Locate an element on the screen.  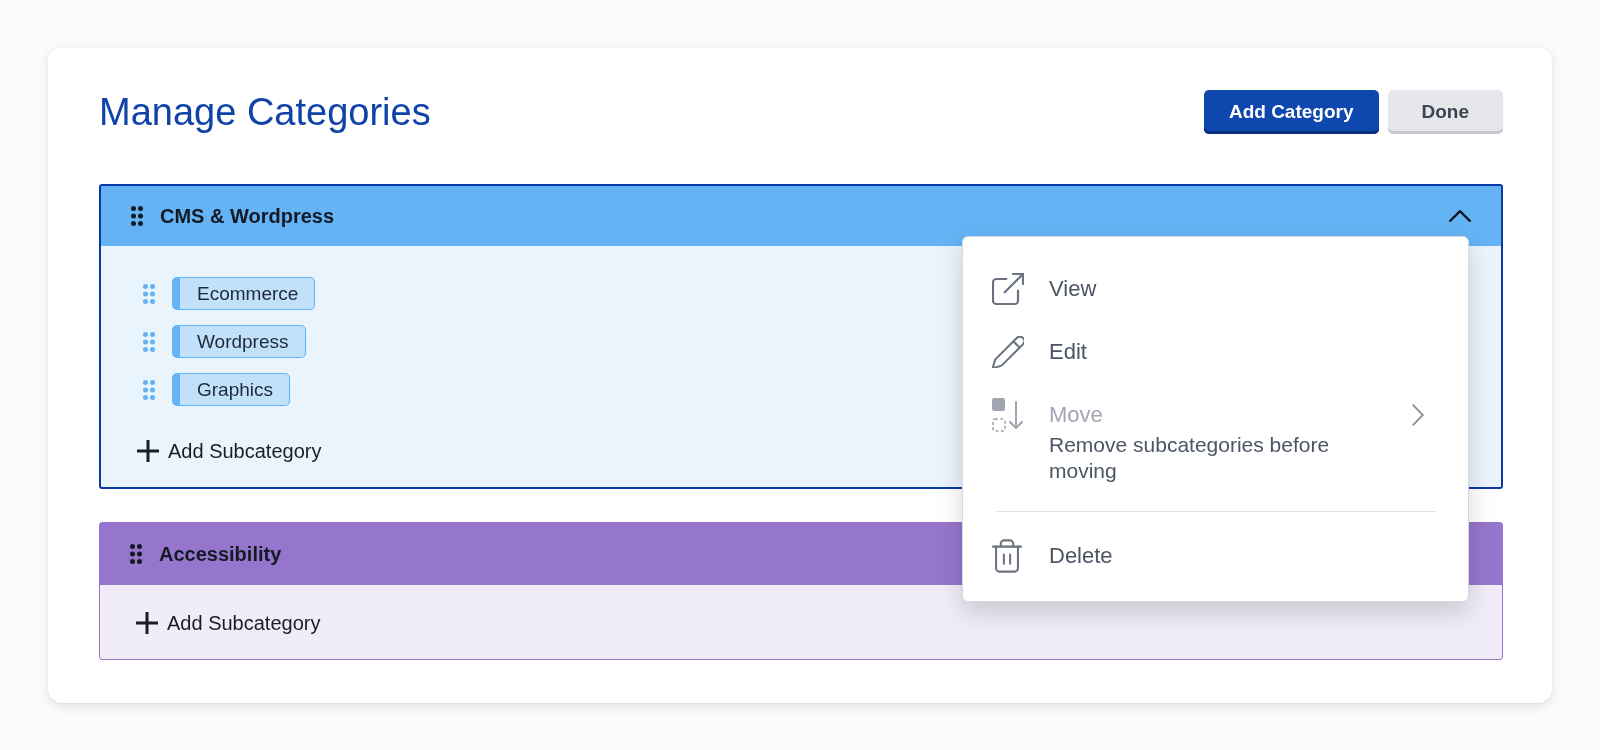
category-name: Accessibility is located at coordinates (220, 554).